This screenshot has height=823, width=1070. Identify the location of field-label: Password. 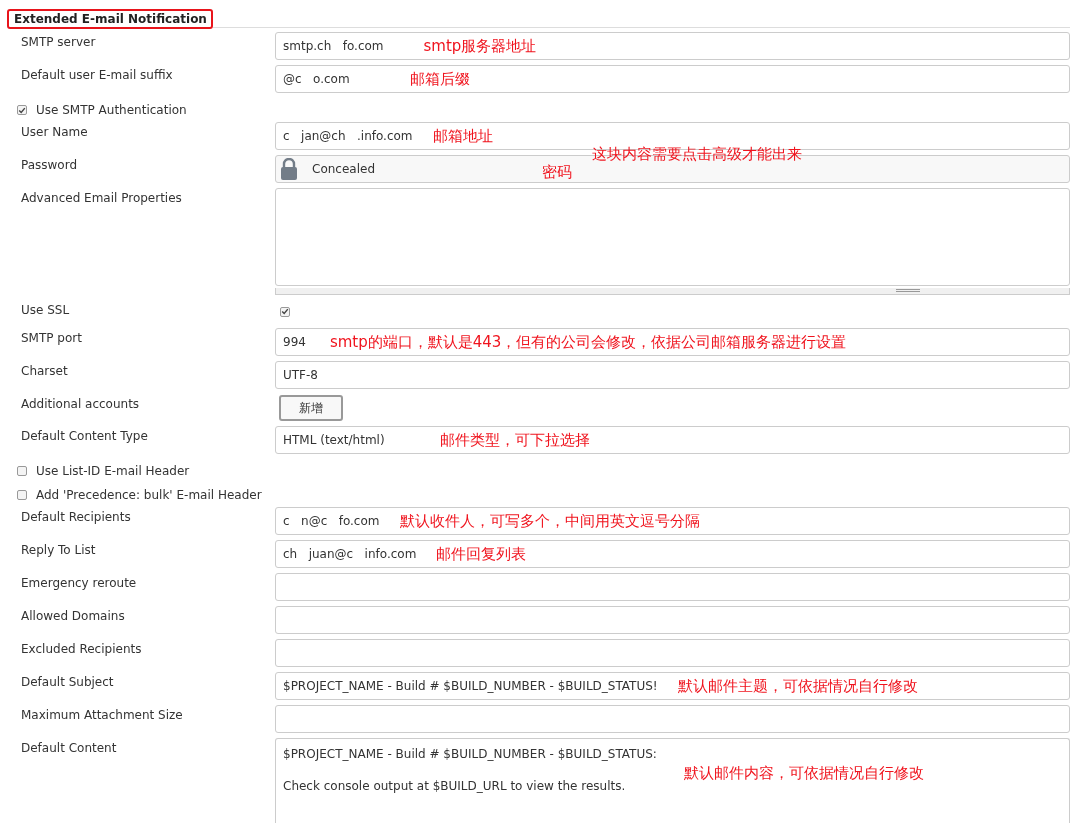
(49, 164).